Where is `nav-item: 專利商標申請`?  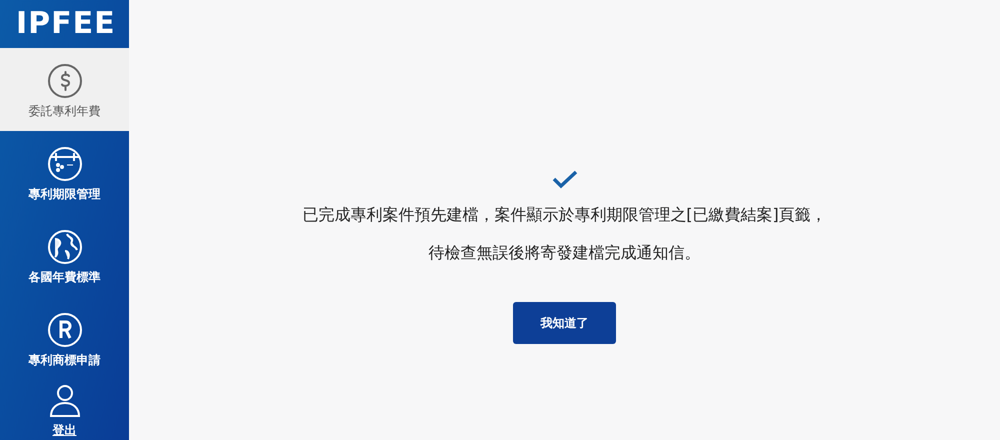 nav-item: 專利商標申請 is located at coordinates (64, 338).